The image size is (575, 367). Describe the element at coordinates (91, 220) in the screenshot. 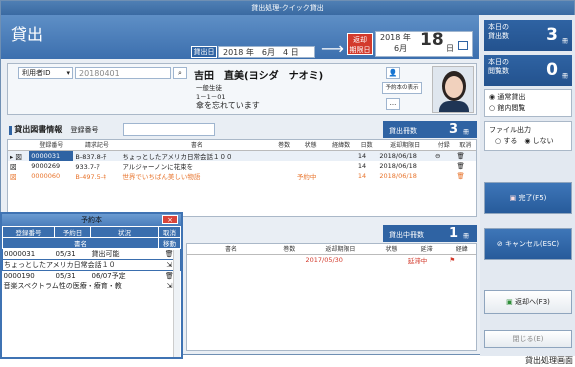

I see `popup-titlebar: 予約本 ×` at that location.